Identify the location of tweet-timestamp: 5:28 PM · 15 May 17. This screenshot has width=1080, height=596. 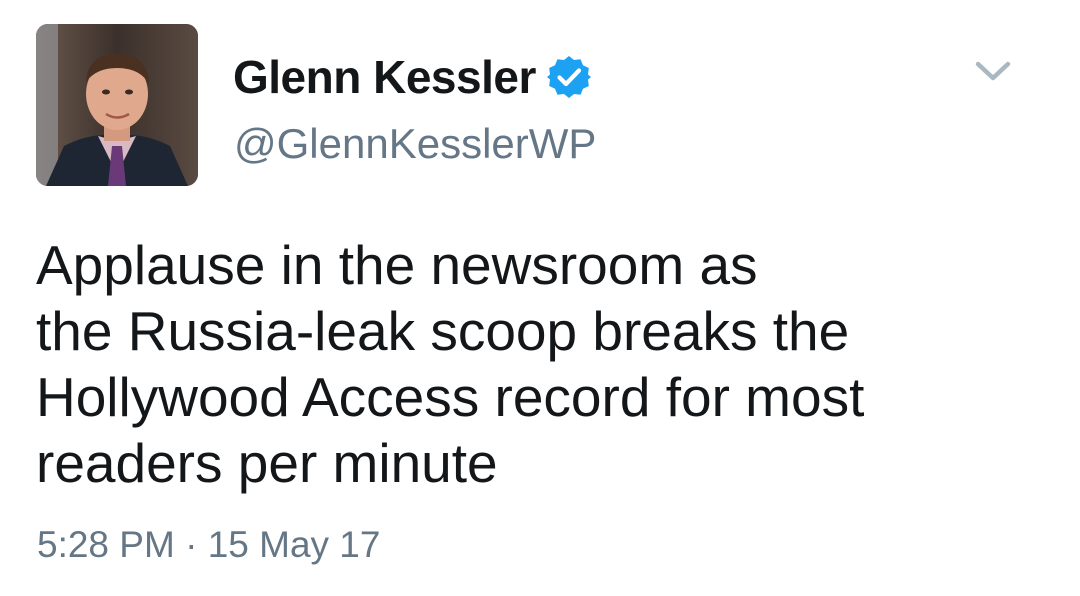
(208, 545).